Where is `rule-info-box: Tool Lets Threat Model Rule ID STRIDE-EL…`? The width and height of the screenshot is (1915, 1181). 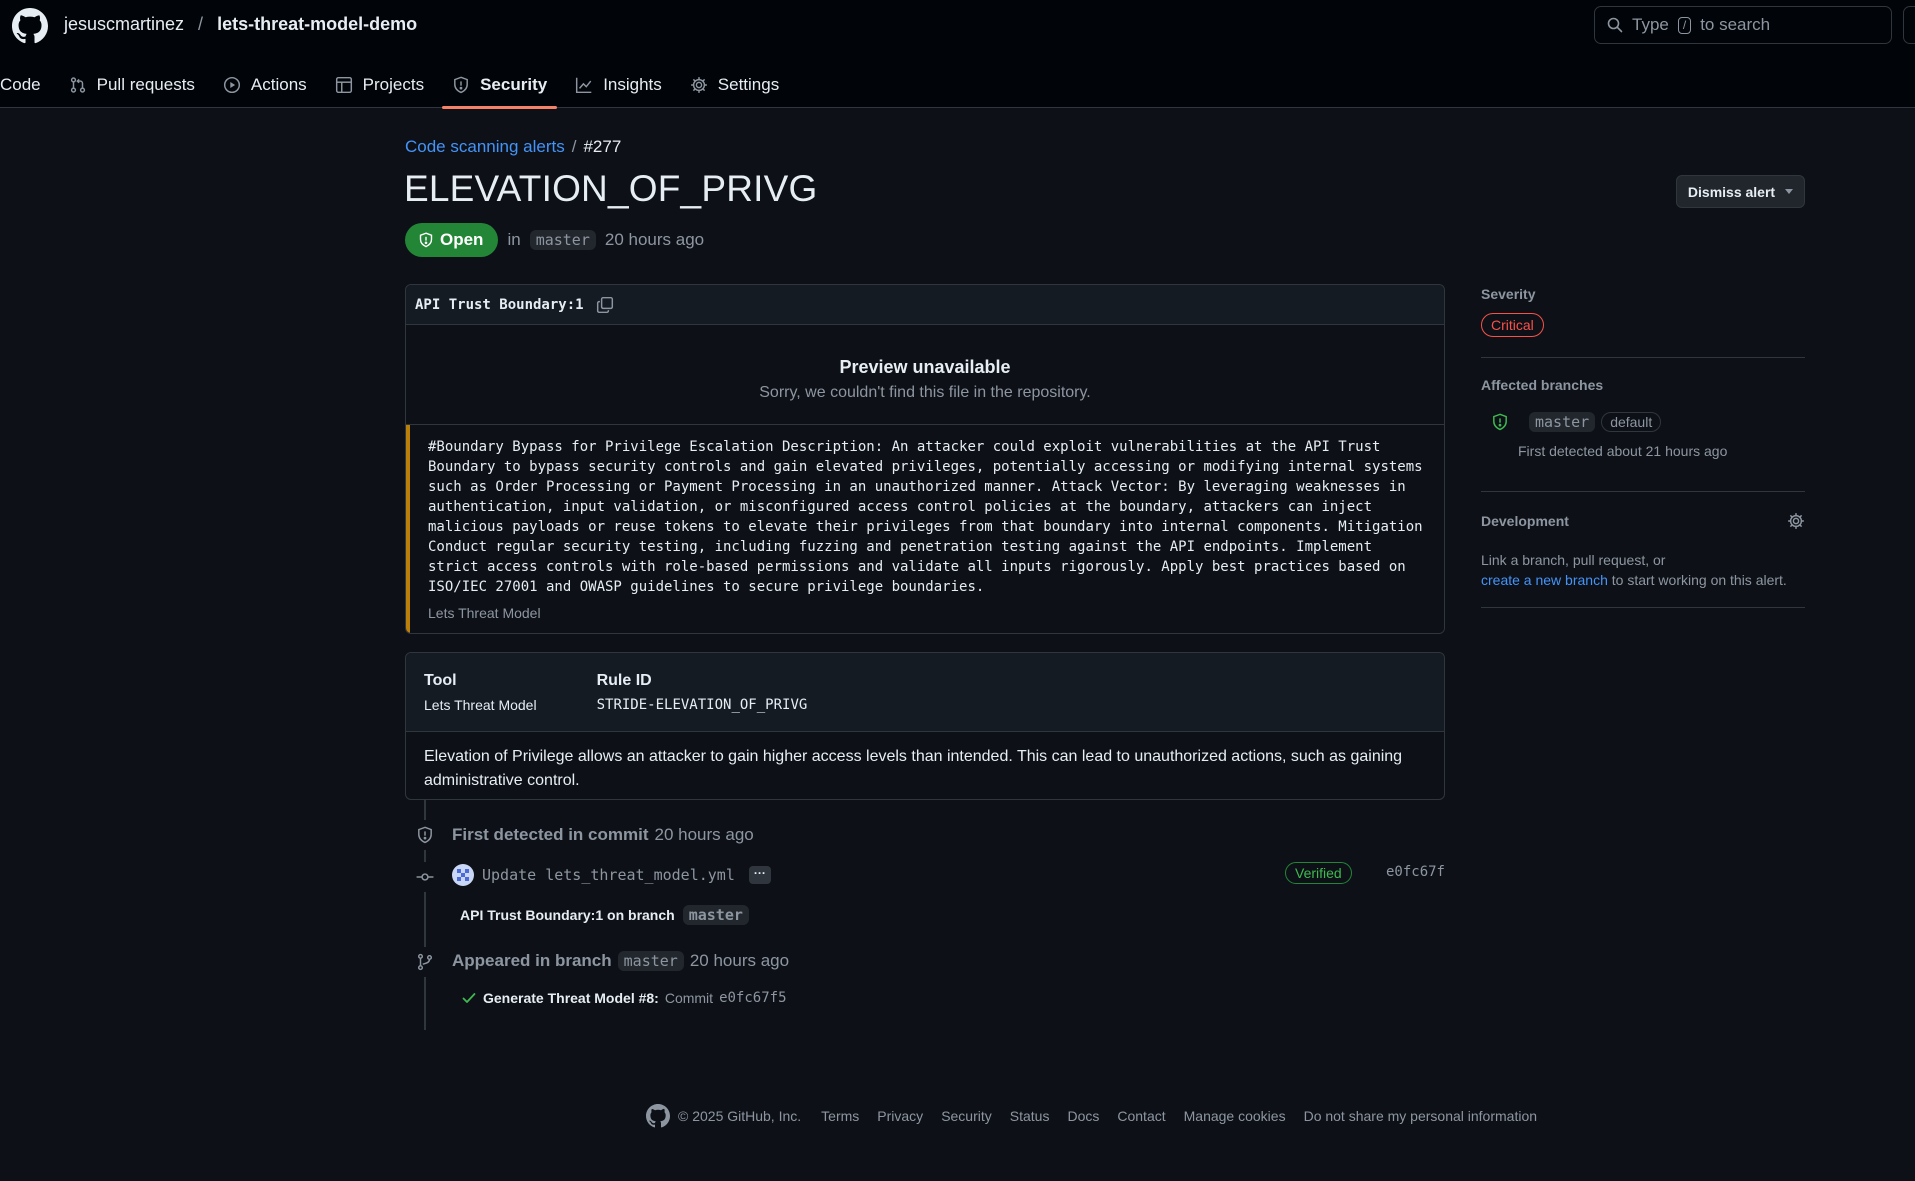
rule-info-box: Tool Lets Threat Model Rule ID STRIDE-EL… is located at coordinates (925, 726).